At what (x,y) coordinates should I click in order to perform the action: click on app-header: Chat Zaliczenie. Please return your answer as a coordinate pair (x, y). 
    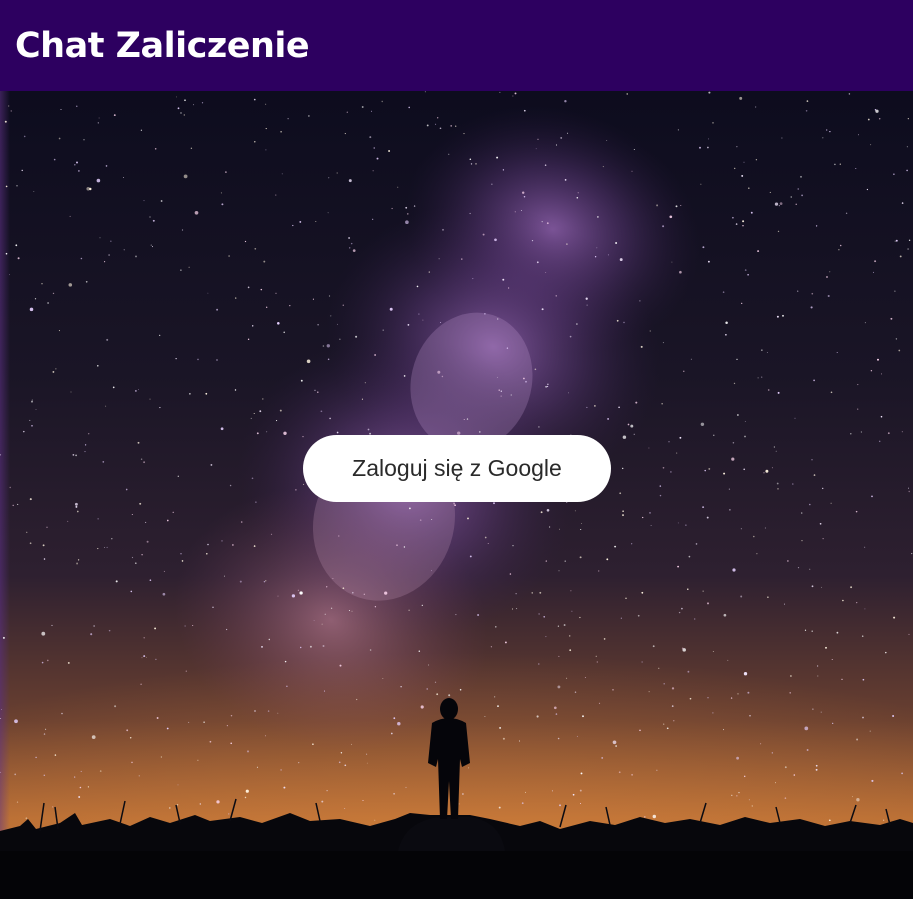
    Looking at the image, I should click on (456, 45).